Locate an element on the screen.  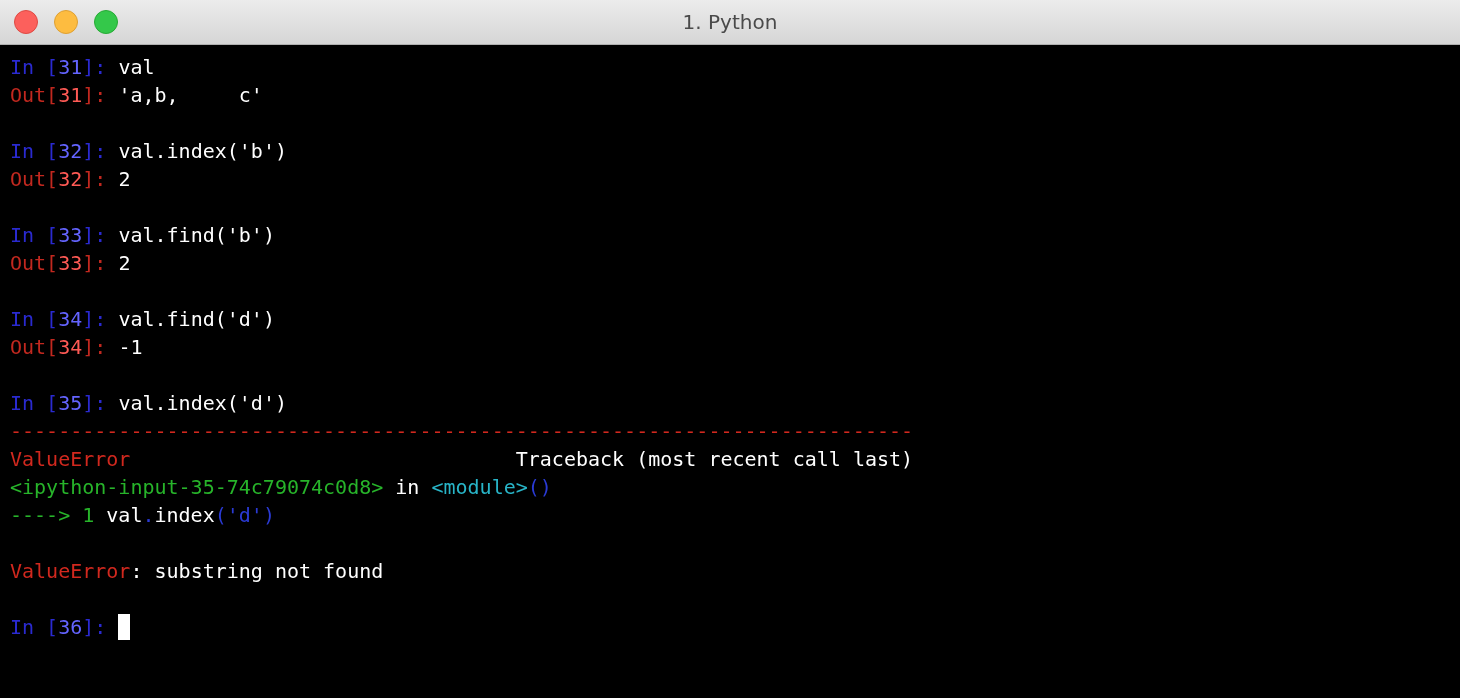
terminal-line: Out[32]: 2 is located at coordinates (70, 179).